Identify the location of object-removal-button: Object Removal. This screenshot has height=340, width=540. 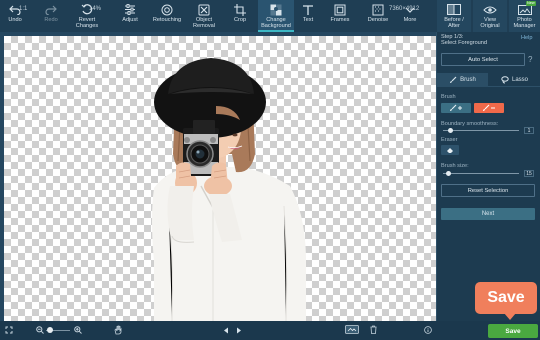
(204, 16).